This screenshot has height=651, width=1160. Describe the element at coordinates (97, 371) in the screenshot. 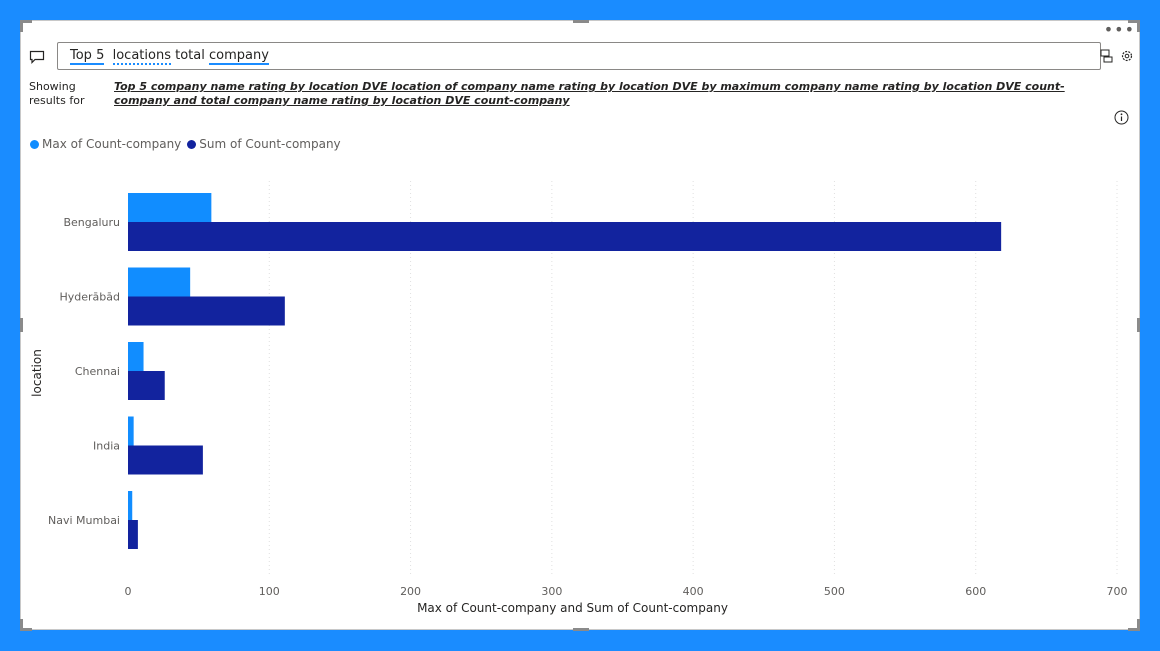

I see `y-category-label: Chennai` at that location.